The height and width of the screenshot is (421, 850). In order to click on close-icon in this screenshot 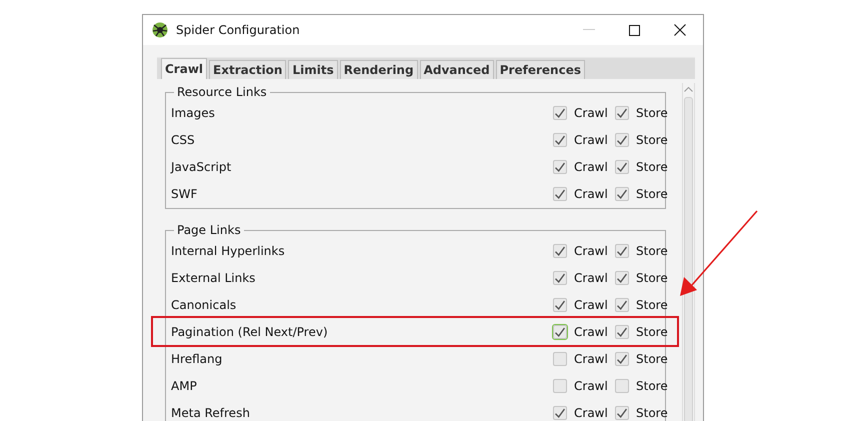, I will do `click(680, 30)`.